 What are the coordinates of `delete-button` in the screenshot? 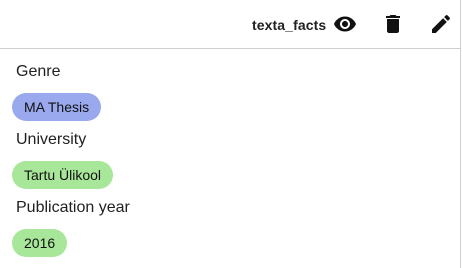 It's located at (393, 24).